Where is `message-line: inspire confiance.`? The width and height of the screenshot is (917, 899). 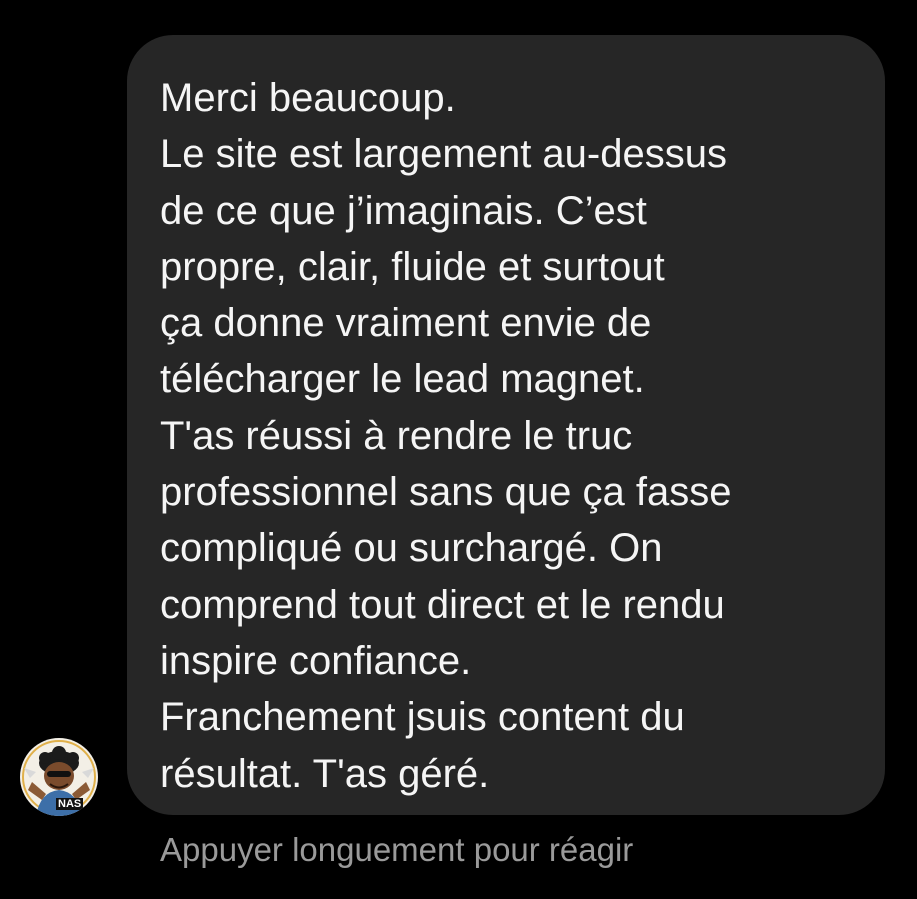 message-line: inspire confiance. is located at coordinates (316, 660).